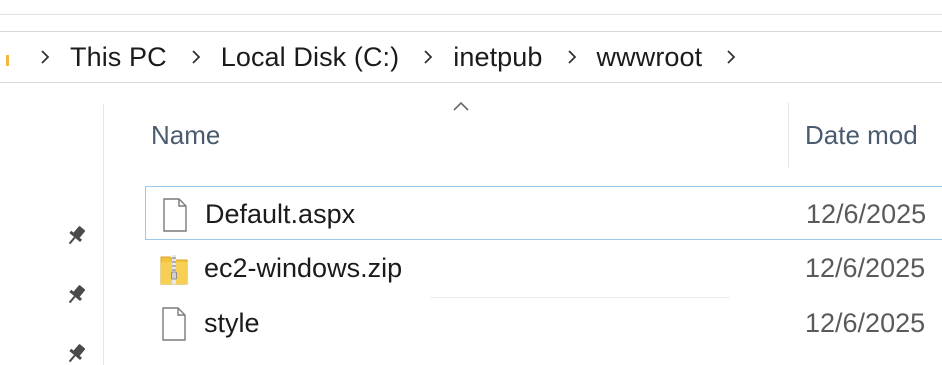 The height and width of the screenshot is (365, 942). I want to click on row-divider, so click(580, 297).